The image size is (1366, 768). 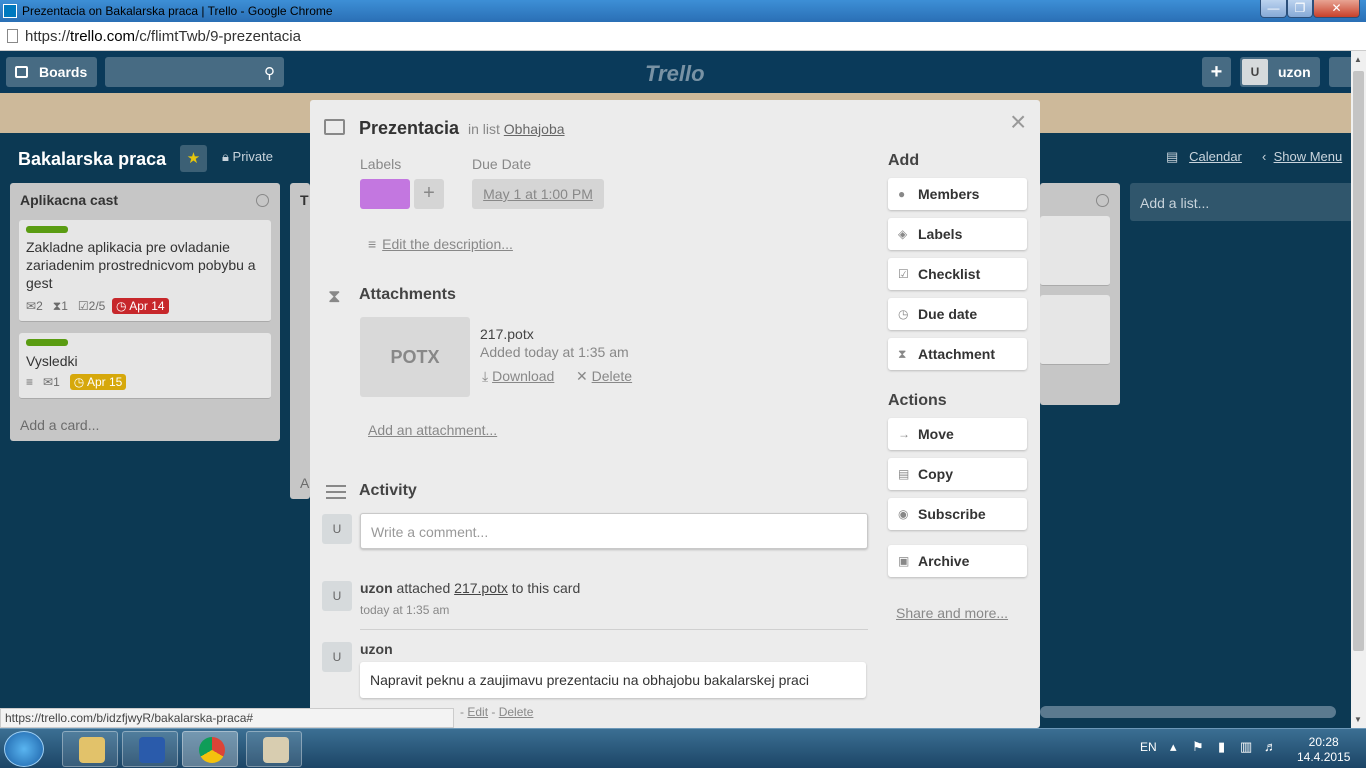 I want to click on show-menu-button: ‹ Show Menu, so click(x=1302, y=156).